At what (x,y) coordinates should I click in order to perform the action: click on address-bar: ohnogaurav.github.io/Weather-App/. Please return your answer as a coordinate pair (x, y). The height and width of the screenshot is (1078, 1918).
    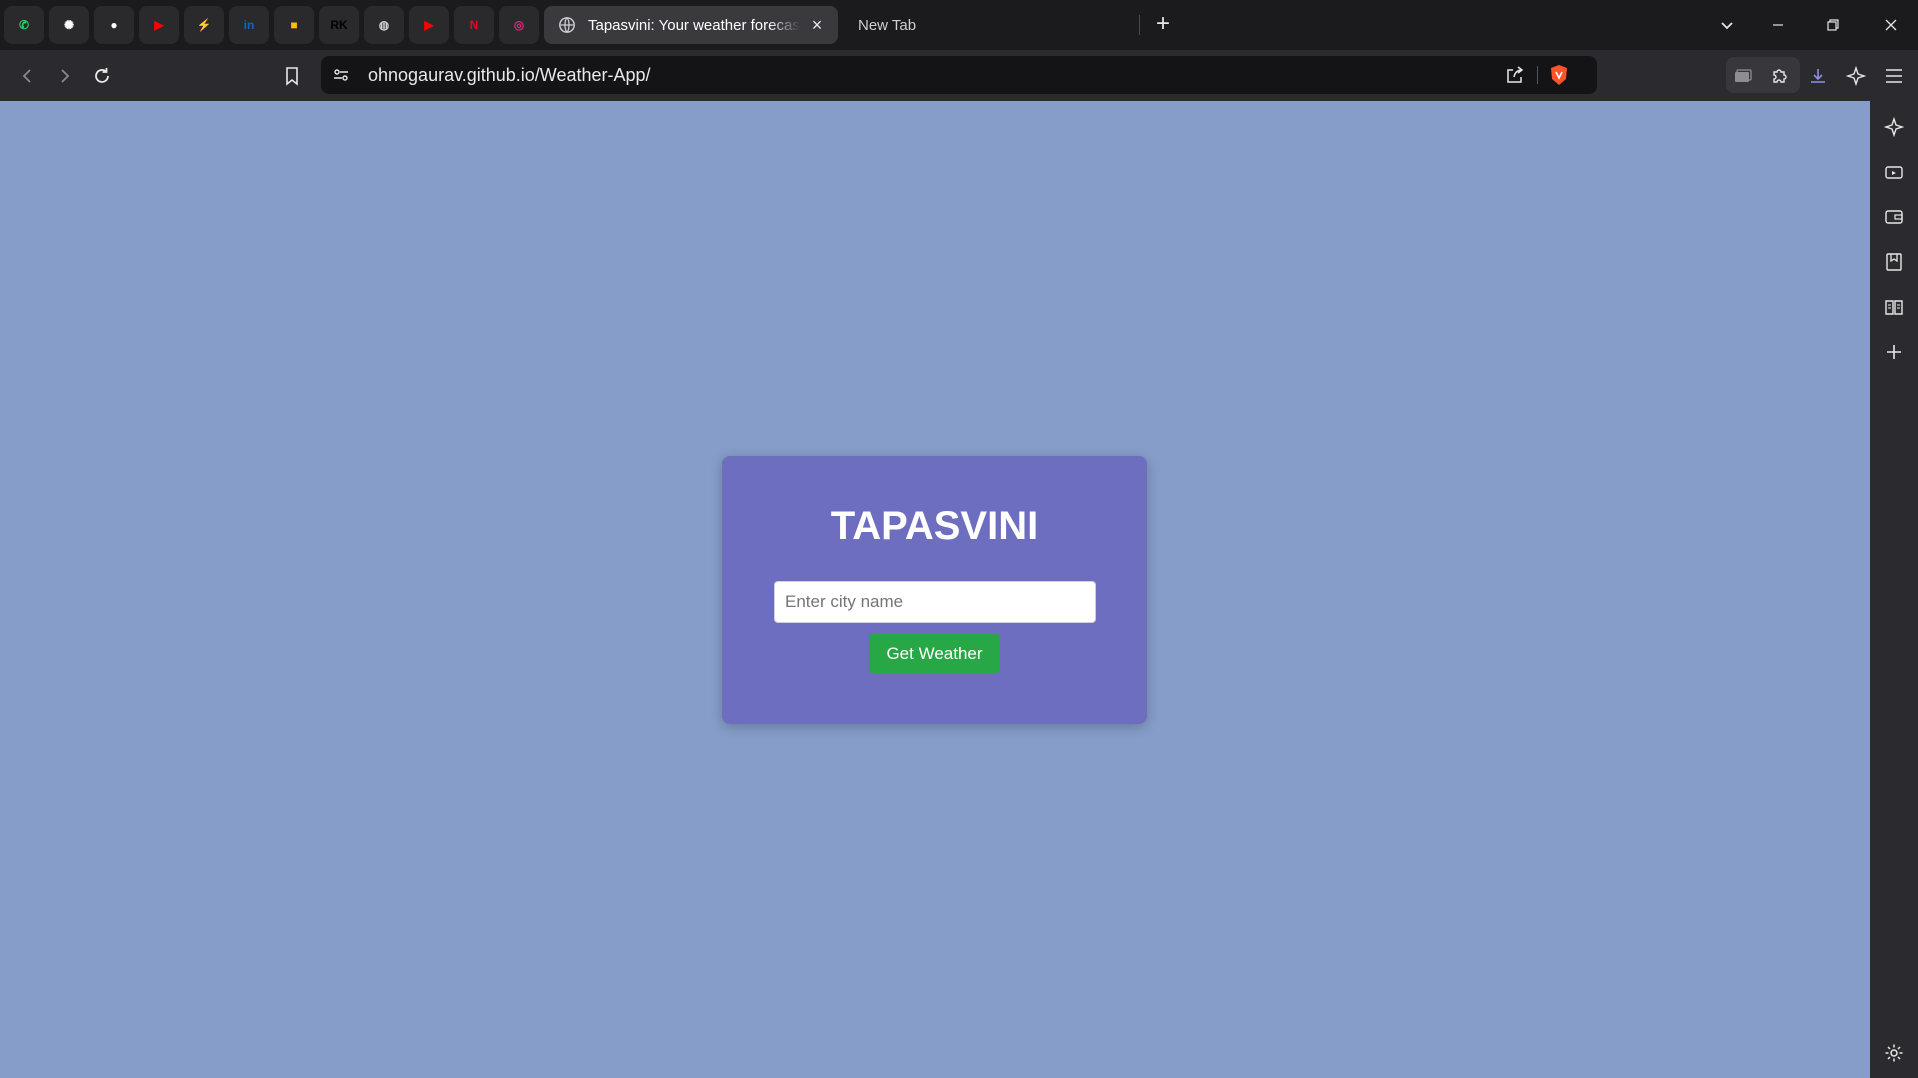
    Looking at the image, I should click on (959, 75).